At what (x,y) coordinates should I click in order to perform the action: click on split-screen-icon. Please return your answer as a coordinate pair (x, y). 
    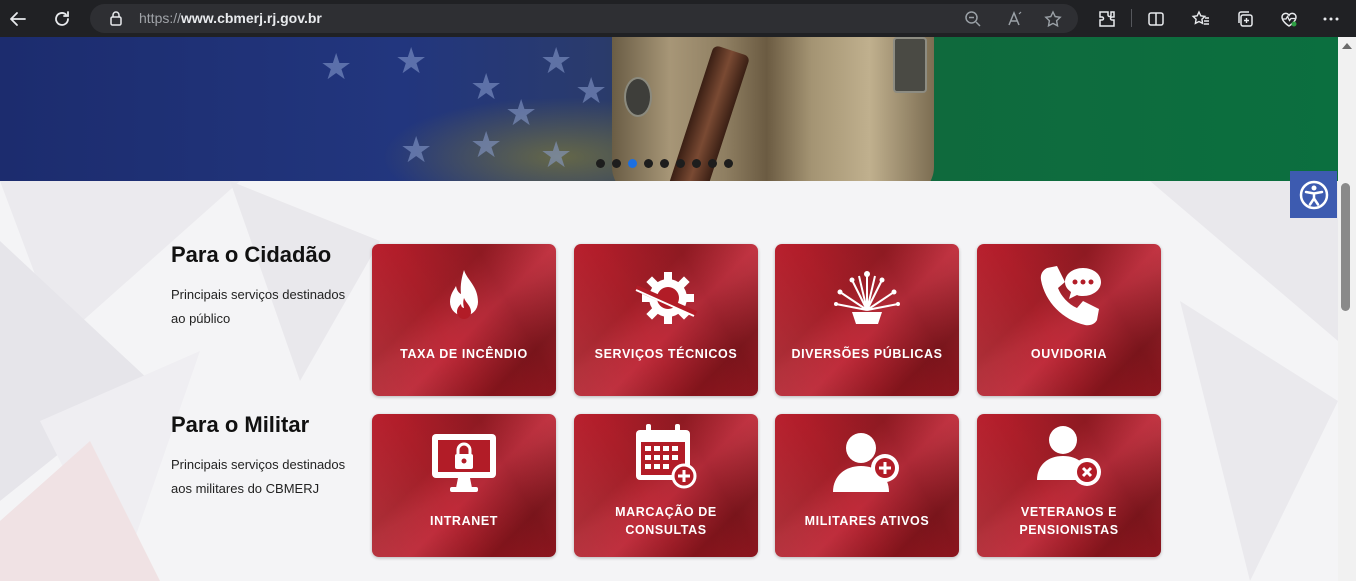
    Looking at the image, I should click on (1156, 19).